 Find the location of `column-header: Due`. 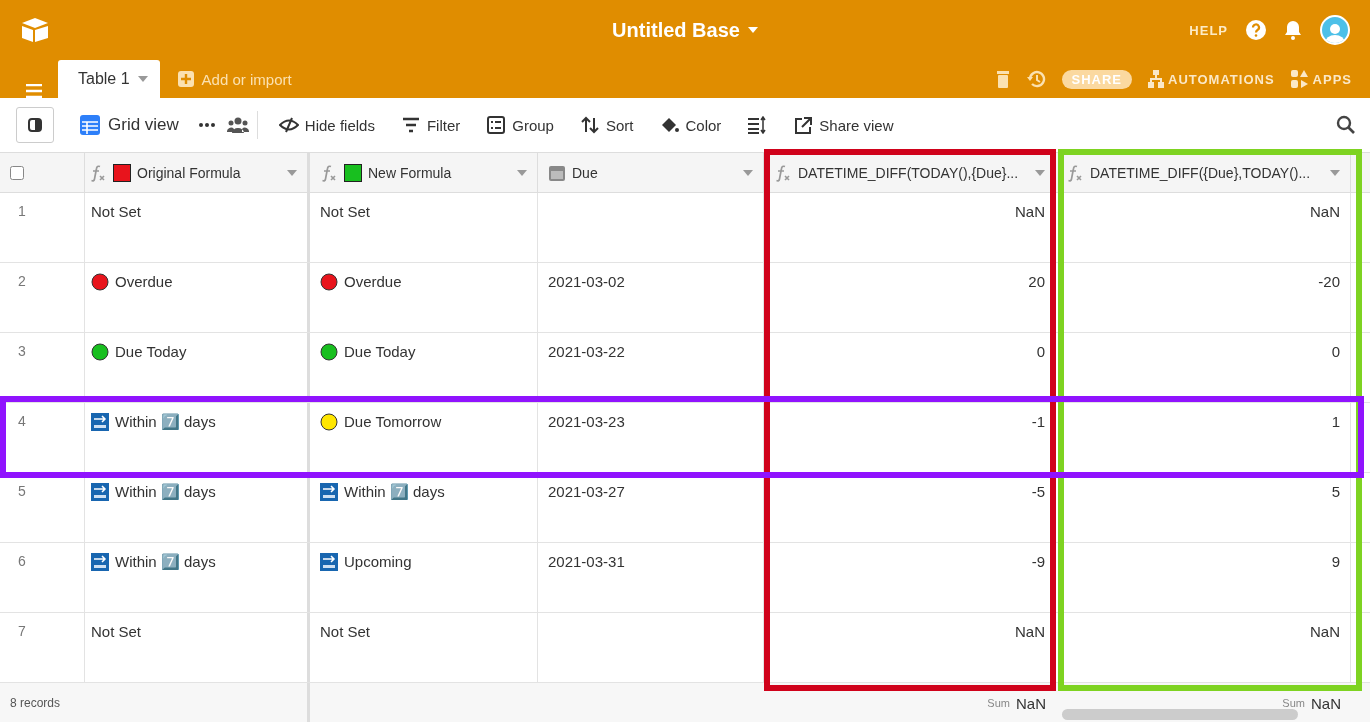

column-header: Due is located at coordinates (651, 172).